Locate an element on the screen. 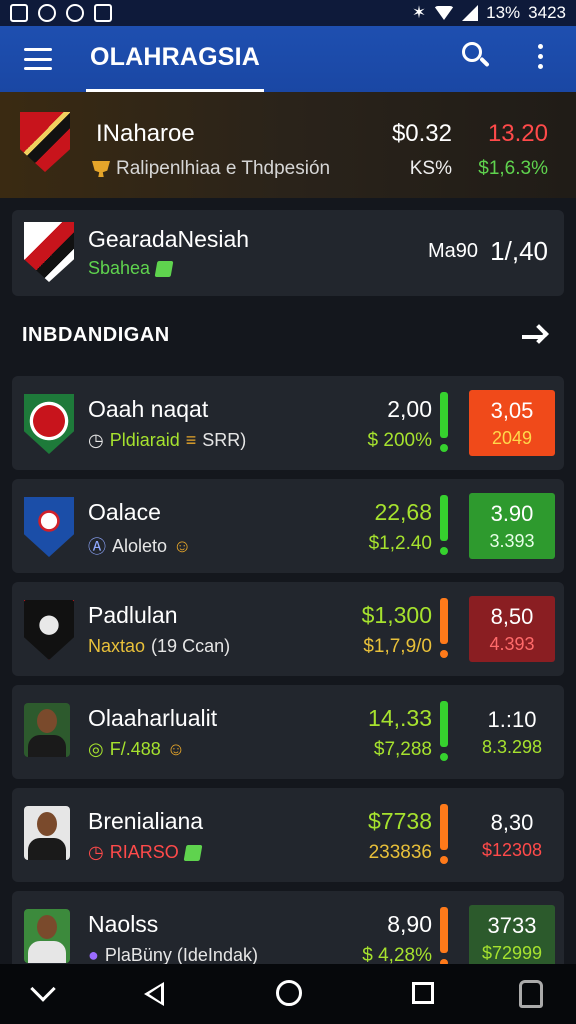  app-title: OLAHRAGSIA is located at coordinates (175, 57).